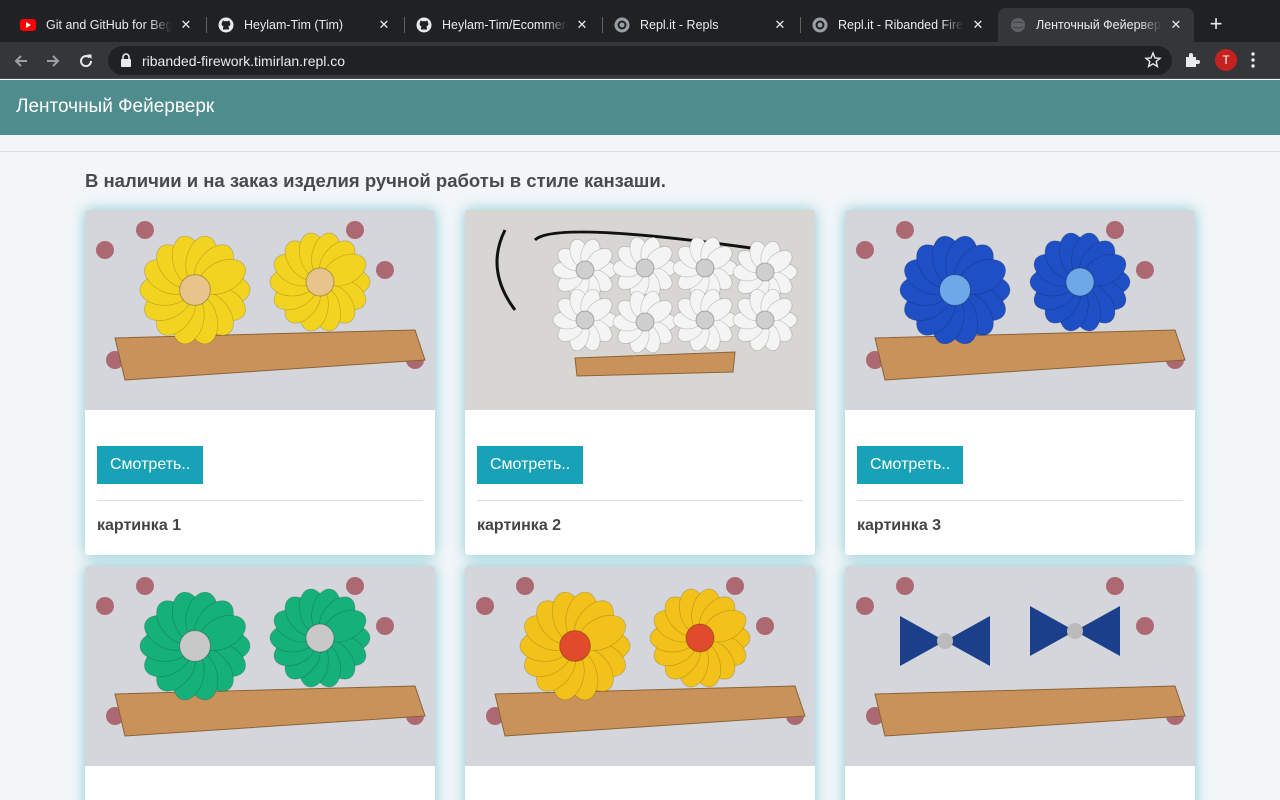 The width and height of the screenshot is (1280, 800). I want to click on arrow-left-icon, so click(20, 61).